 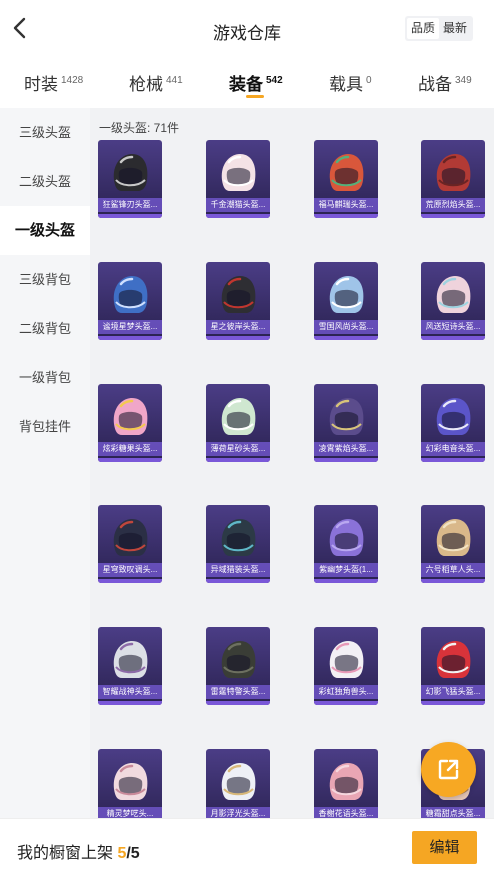 I want to click on tab-equipment: 装备 542, so click(x=256, y=82).